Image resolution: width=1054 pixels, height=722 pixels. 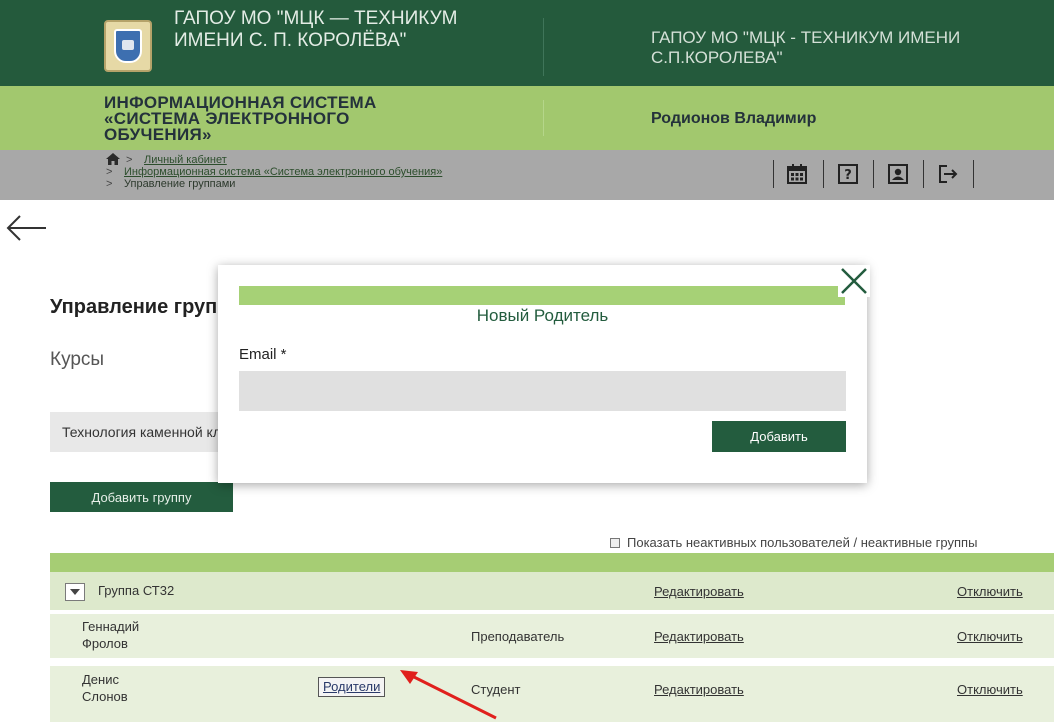 I want to click on course-selector: Технология каменной кладки, so click(x=135, y=432).